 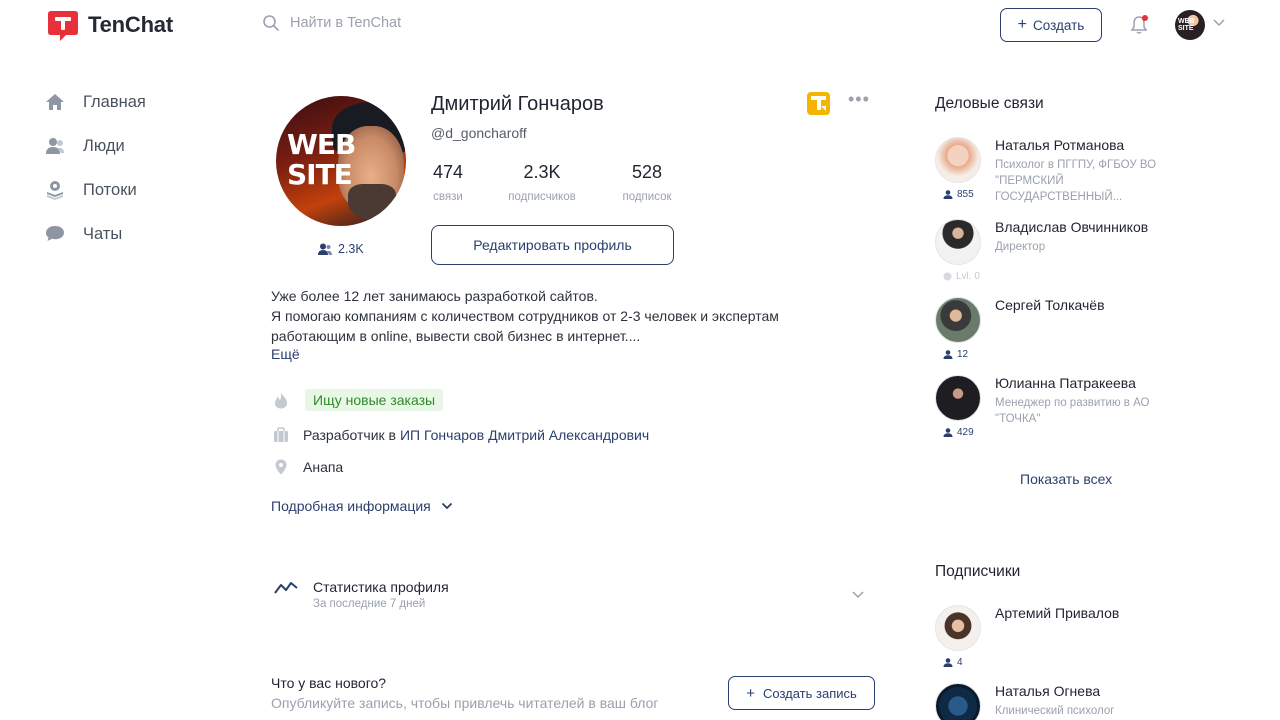 I want to click on stat-label: связи, so click(x=448, y=197).